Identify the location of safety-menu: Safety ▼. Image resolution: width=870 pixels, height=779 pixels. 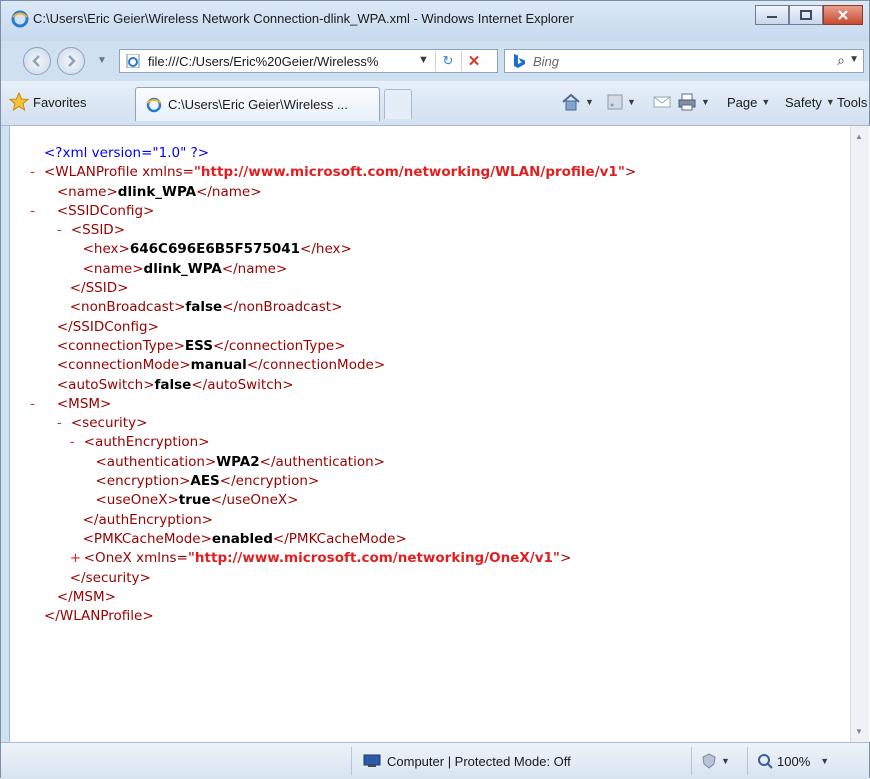
(810, 102).